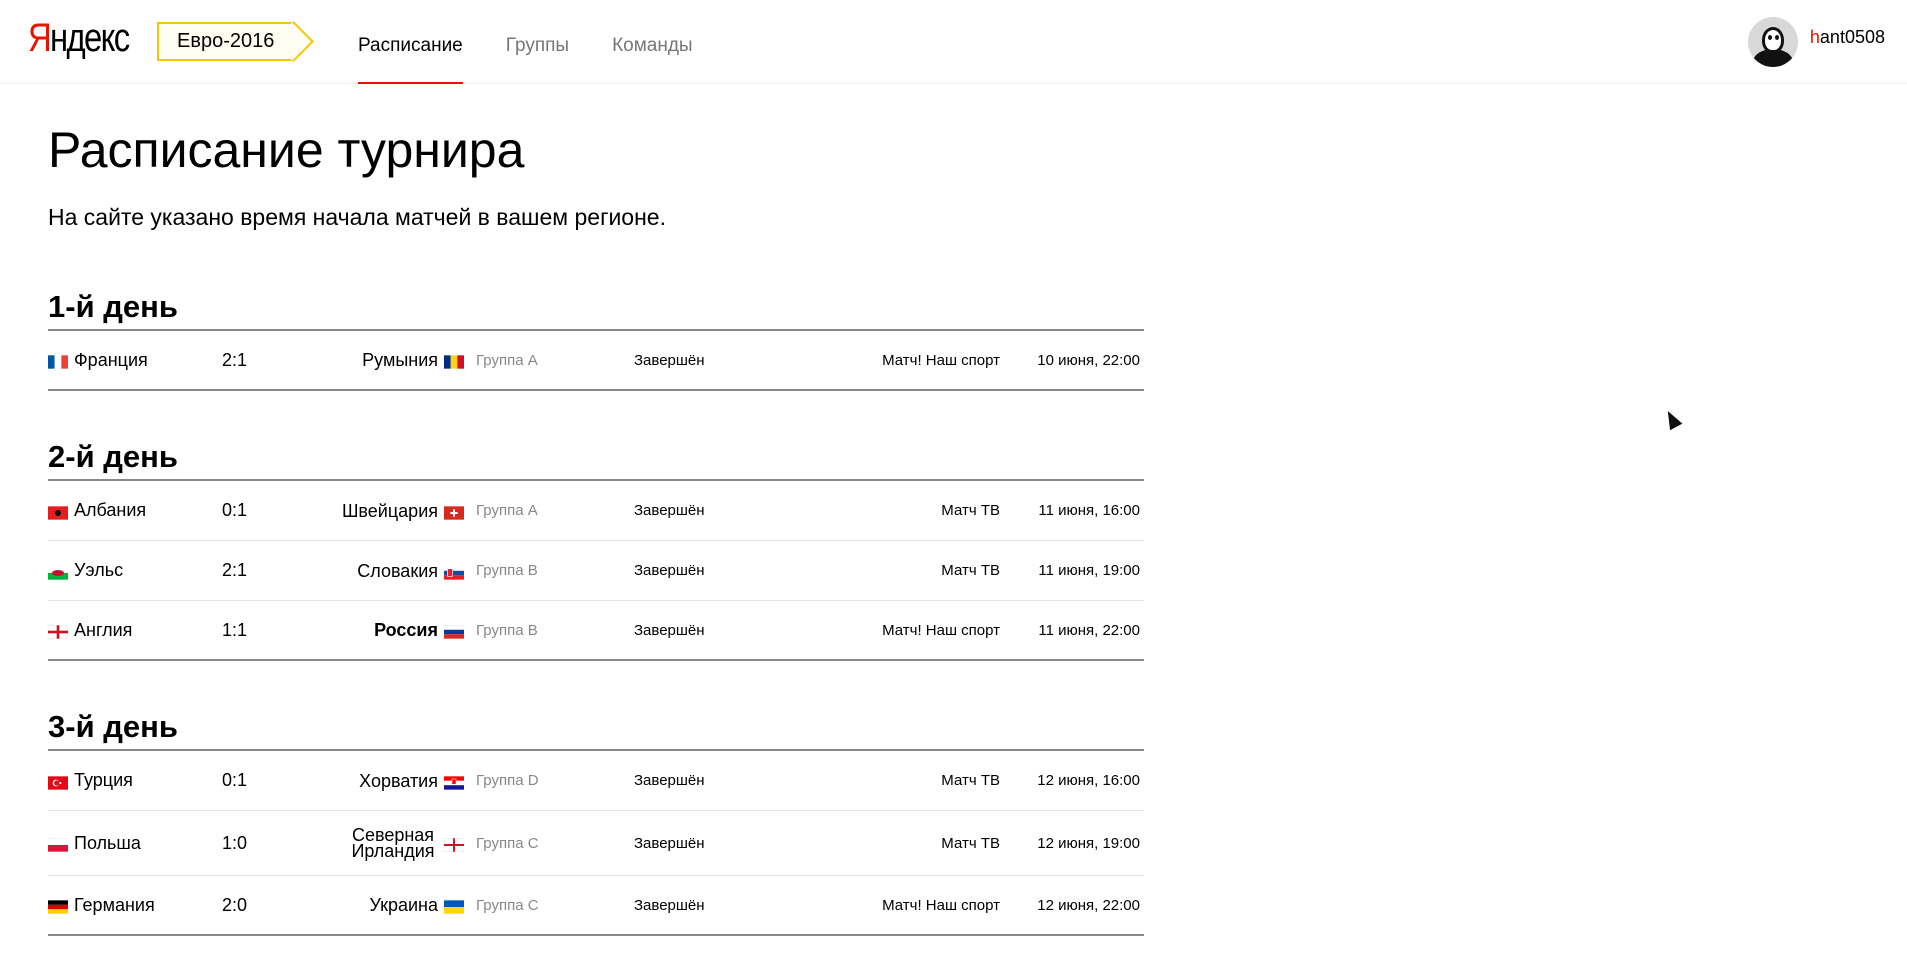 This screenshot has width=1907, height=979. I want to click on home-team: Польша, so click(122, 843).